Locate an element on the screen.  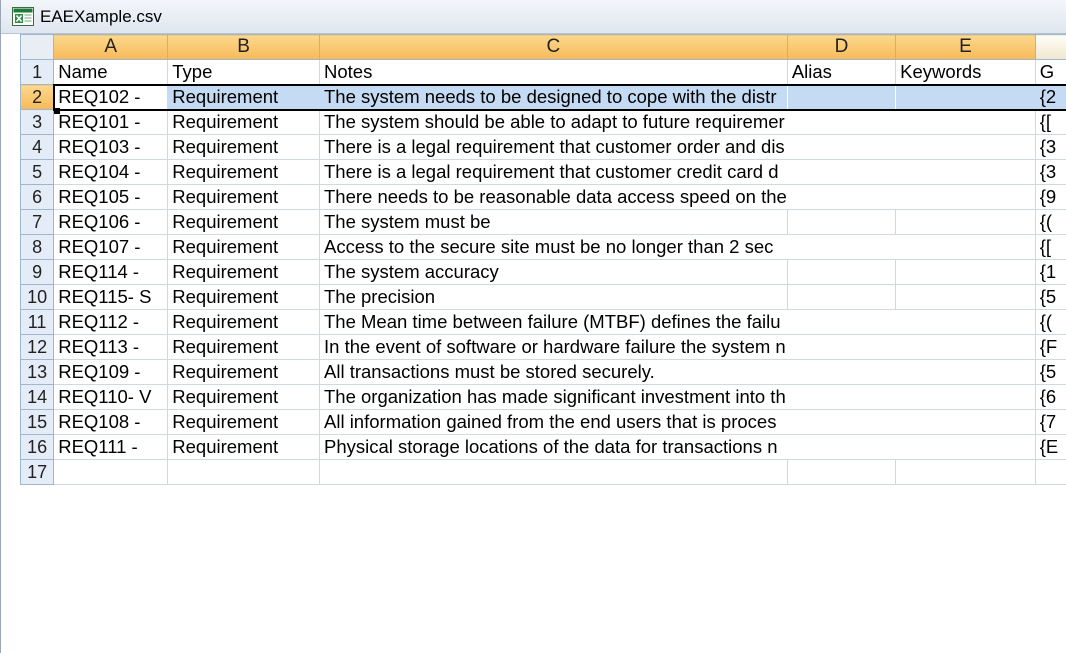
column-header-b: B is located at coordinates (243, 47).